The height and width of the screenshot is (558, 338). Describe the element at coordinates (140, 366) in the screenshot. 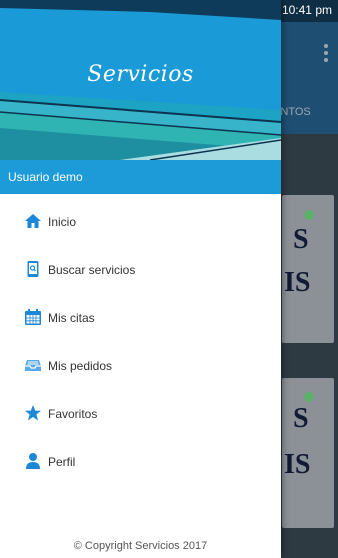

I see `menu-item-mis-pedidos: Mis pedidos` at that location.